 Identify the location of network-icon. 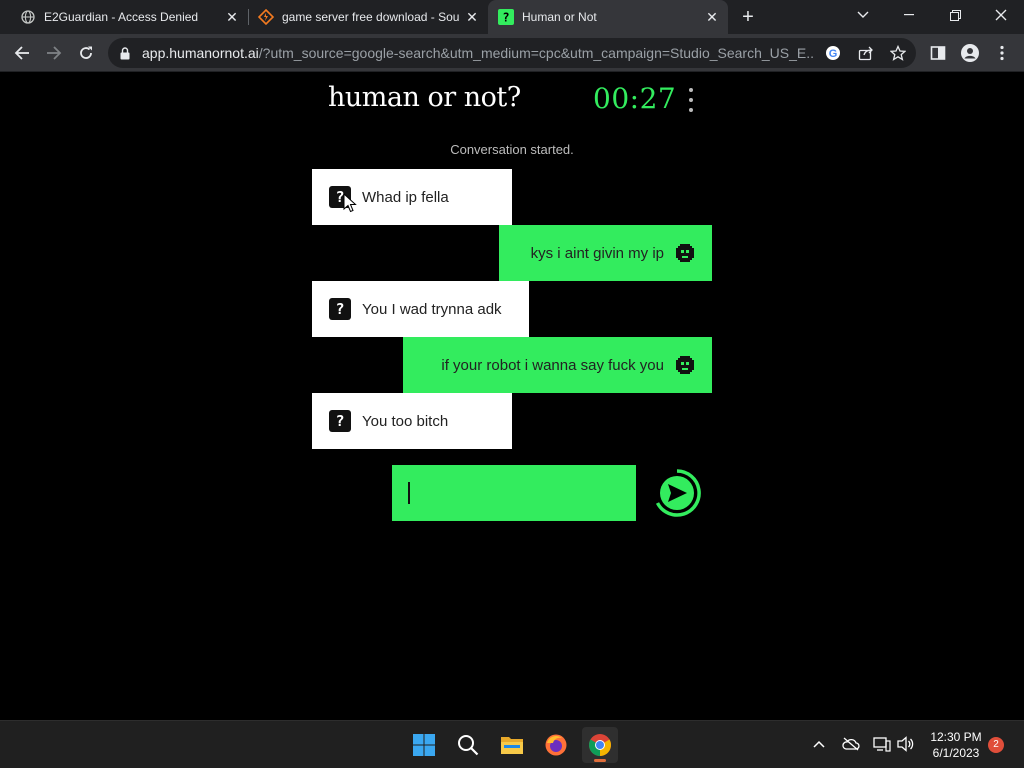
(882, 744).